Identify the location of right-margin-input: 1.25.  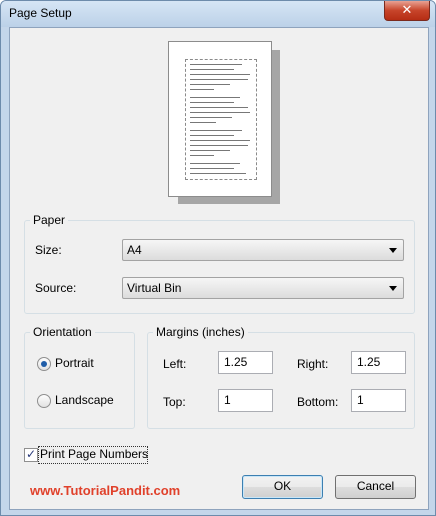
(378, 362).